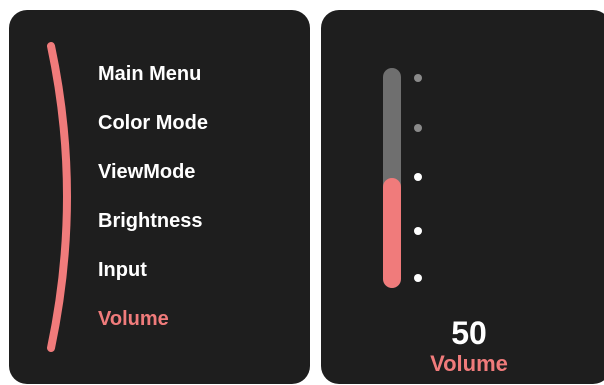  I want to click on volume-slider-fill, so click(392, 233).